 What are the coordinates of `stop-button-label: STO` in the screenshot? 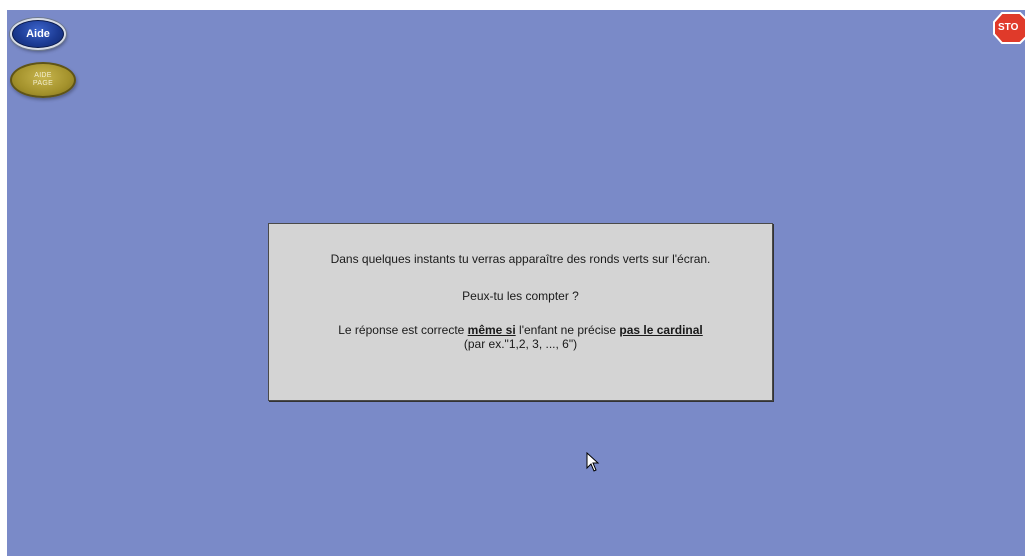 It's located at (1008, 27).